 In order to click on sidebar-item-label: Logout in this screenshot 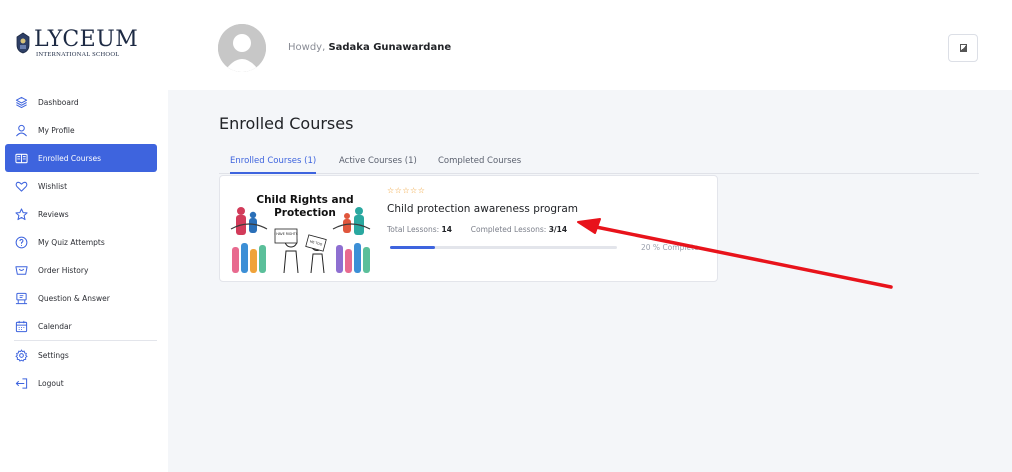, I will do `click(51, 383)`.